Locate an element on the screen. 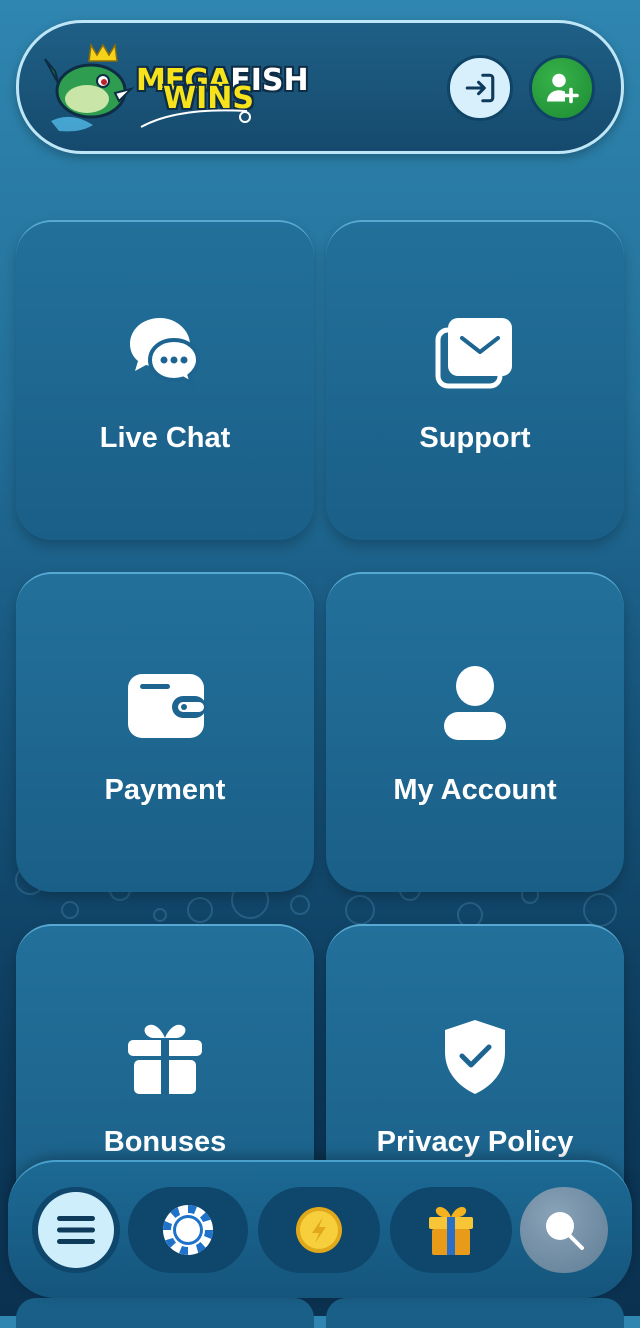  promotions-button is located at coordinates (451, 1230).